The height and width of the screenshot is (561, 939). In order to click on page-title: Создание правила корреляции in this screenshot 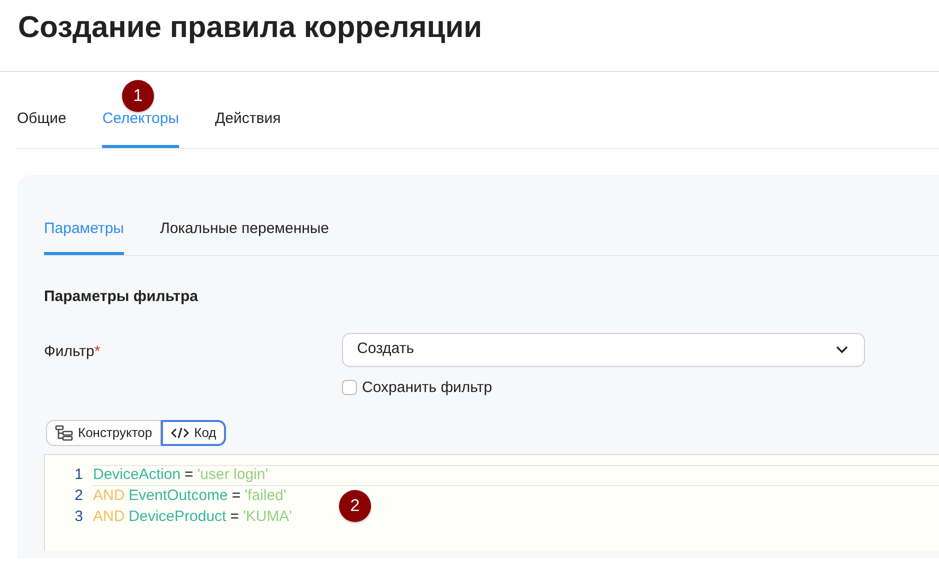, I will do `click(469, 36)`.